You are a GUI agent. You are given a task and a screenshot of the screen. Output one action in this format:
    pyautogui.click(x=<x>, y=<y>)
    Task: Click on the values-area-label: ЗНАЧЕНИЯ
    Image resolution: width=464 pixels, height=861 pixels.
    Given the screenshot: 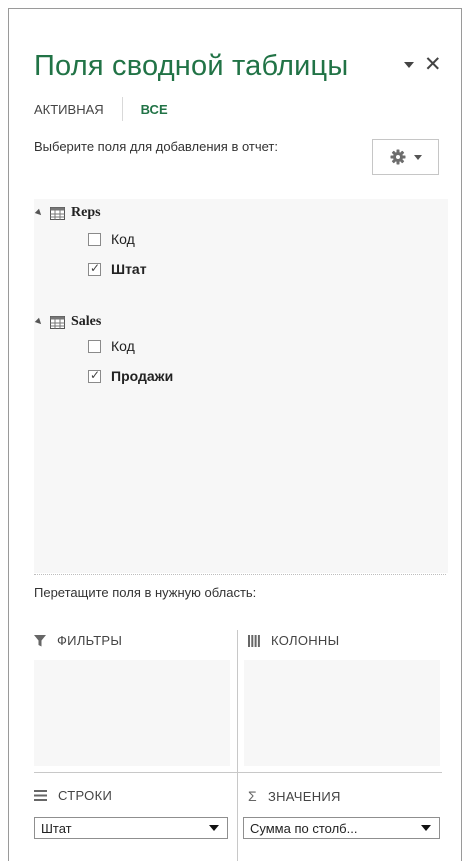 What is the action you would take?
    pyautogui.click(x=304, y=796)
    